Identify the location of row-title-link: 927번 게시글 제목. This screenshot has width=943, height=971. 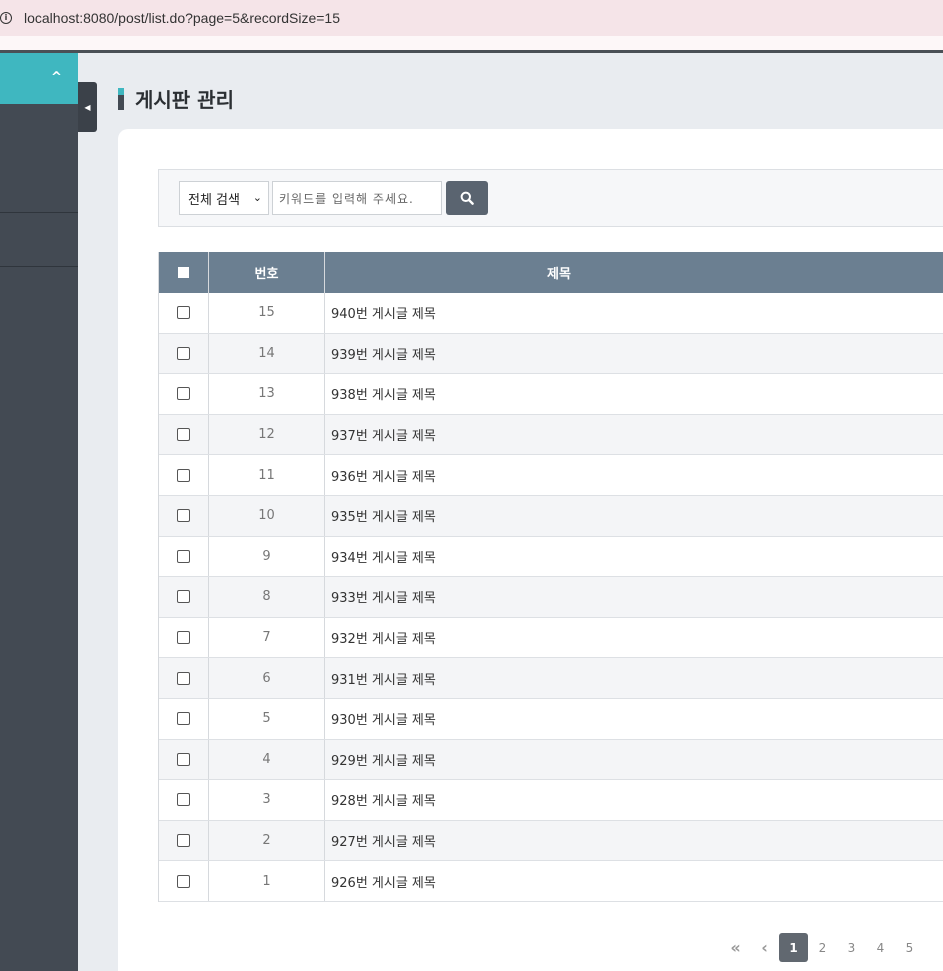
(634, 841).